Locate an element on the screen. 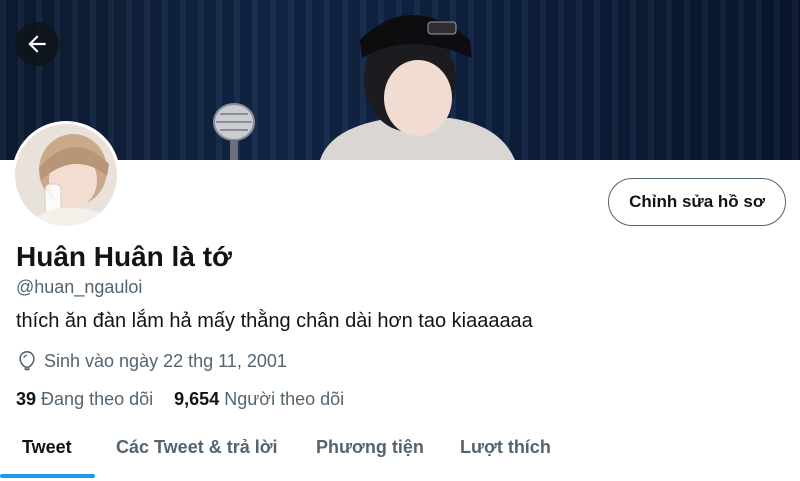 This screenshot has width=800, height=481. profile-display-name: Huân Huân là tớ is located at coordinates (124, 256).